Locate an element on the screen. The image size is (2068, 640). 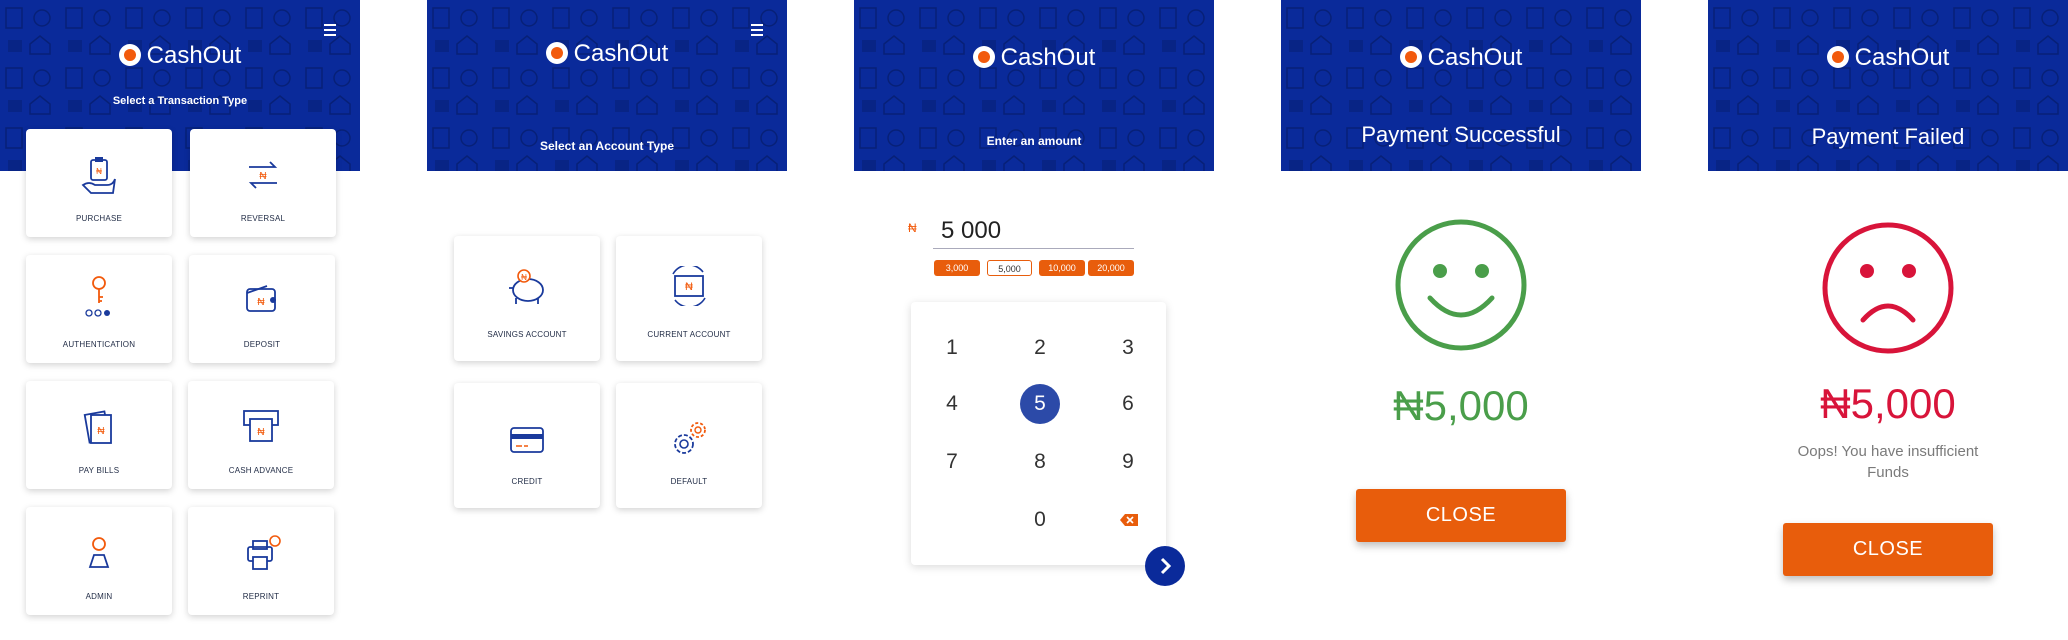
status-title: Payment Failed is located at coordinates (1888, 136).